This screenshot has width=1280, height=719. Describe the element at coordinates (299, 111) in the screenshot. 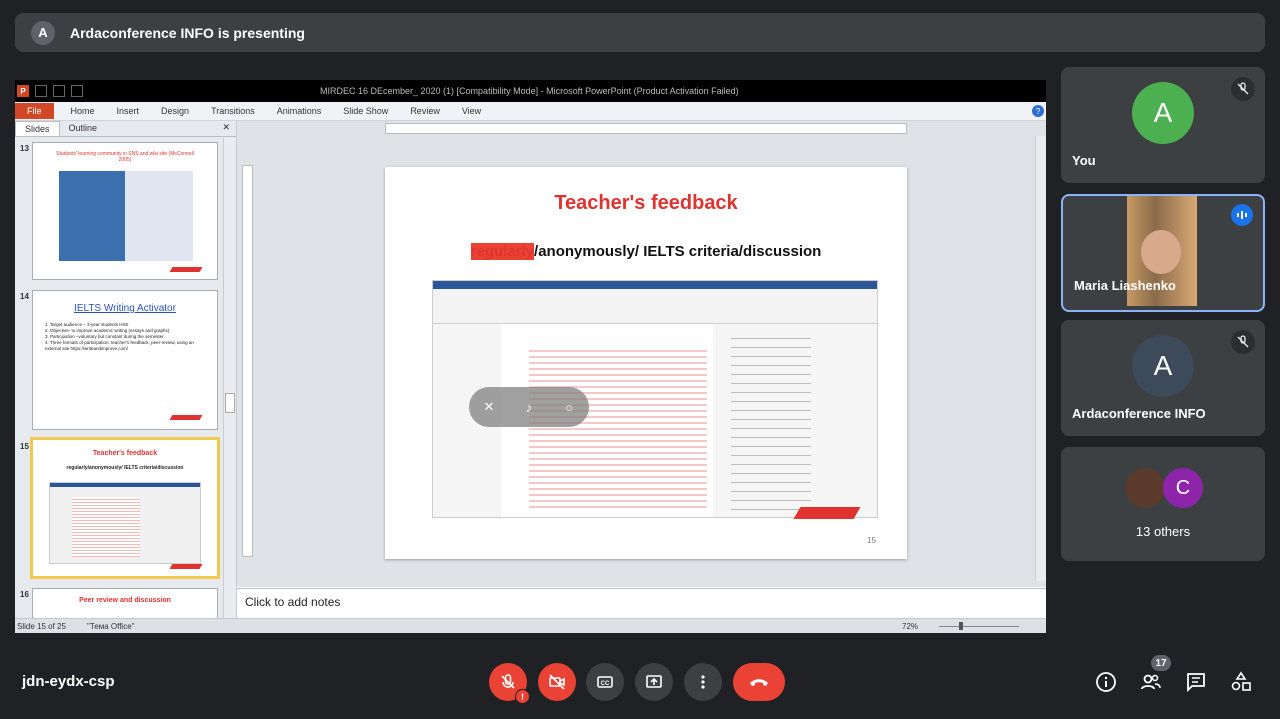

I see `menu-animations: Animations` at that location.